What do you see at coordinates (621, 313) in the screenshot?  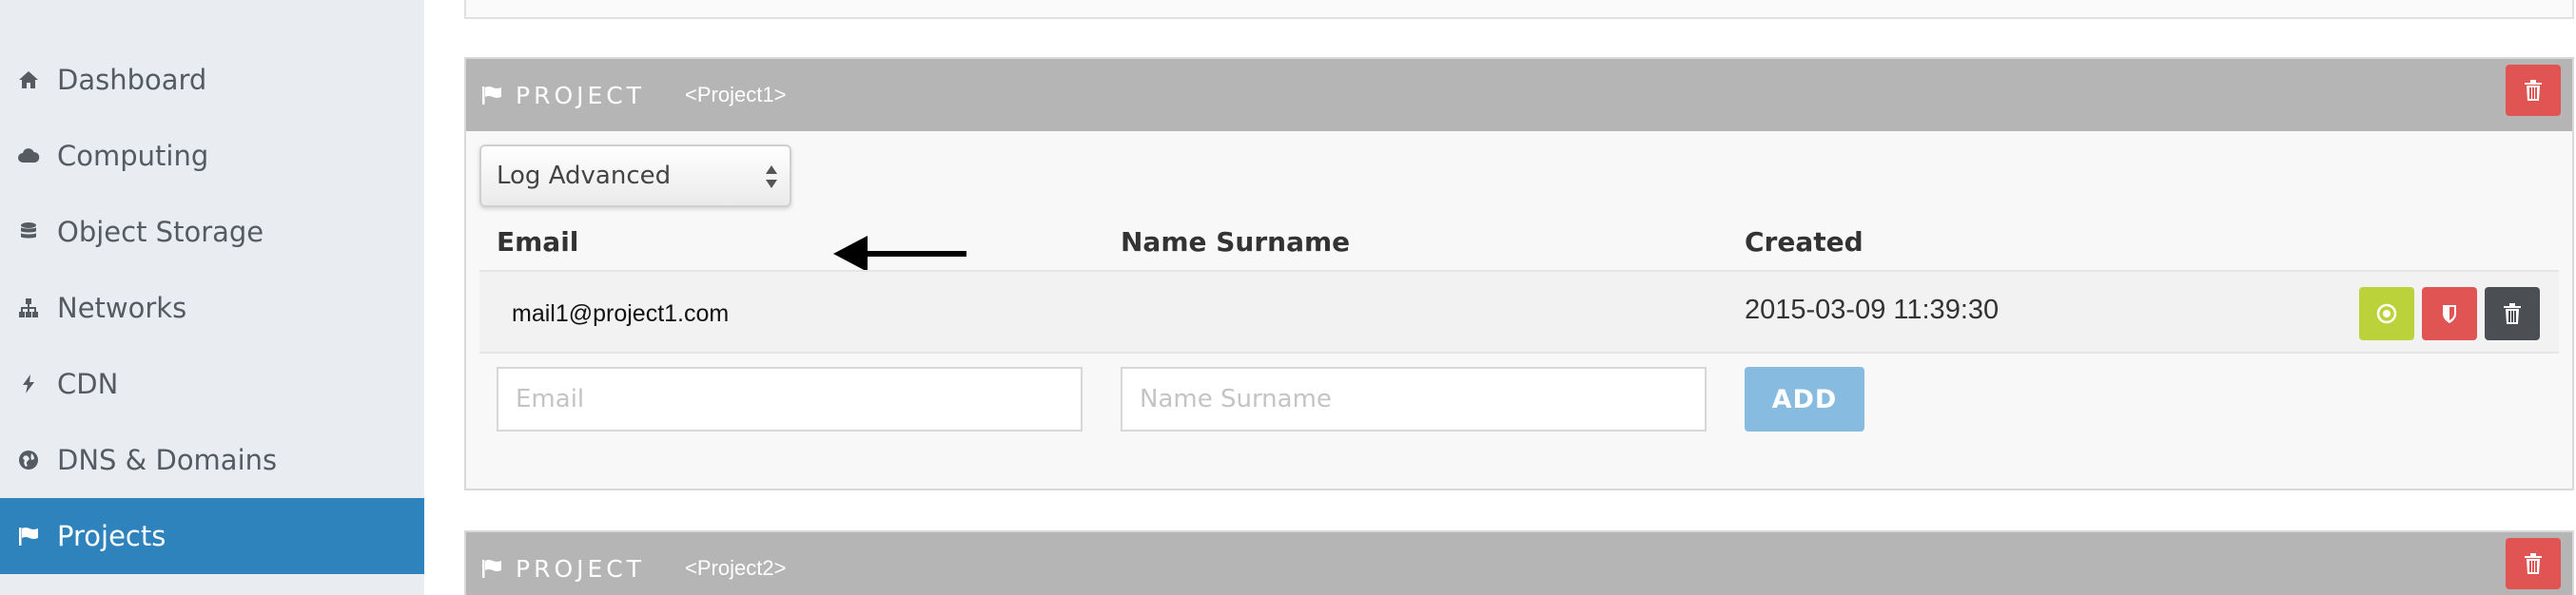 I see `member-email: mail1@project1.com` at bounding box center [621, 313].